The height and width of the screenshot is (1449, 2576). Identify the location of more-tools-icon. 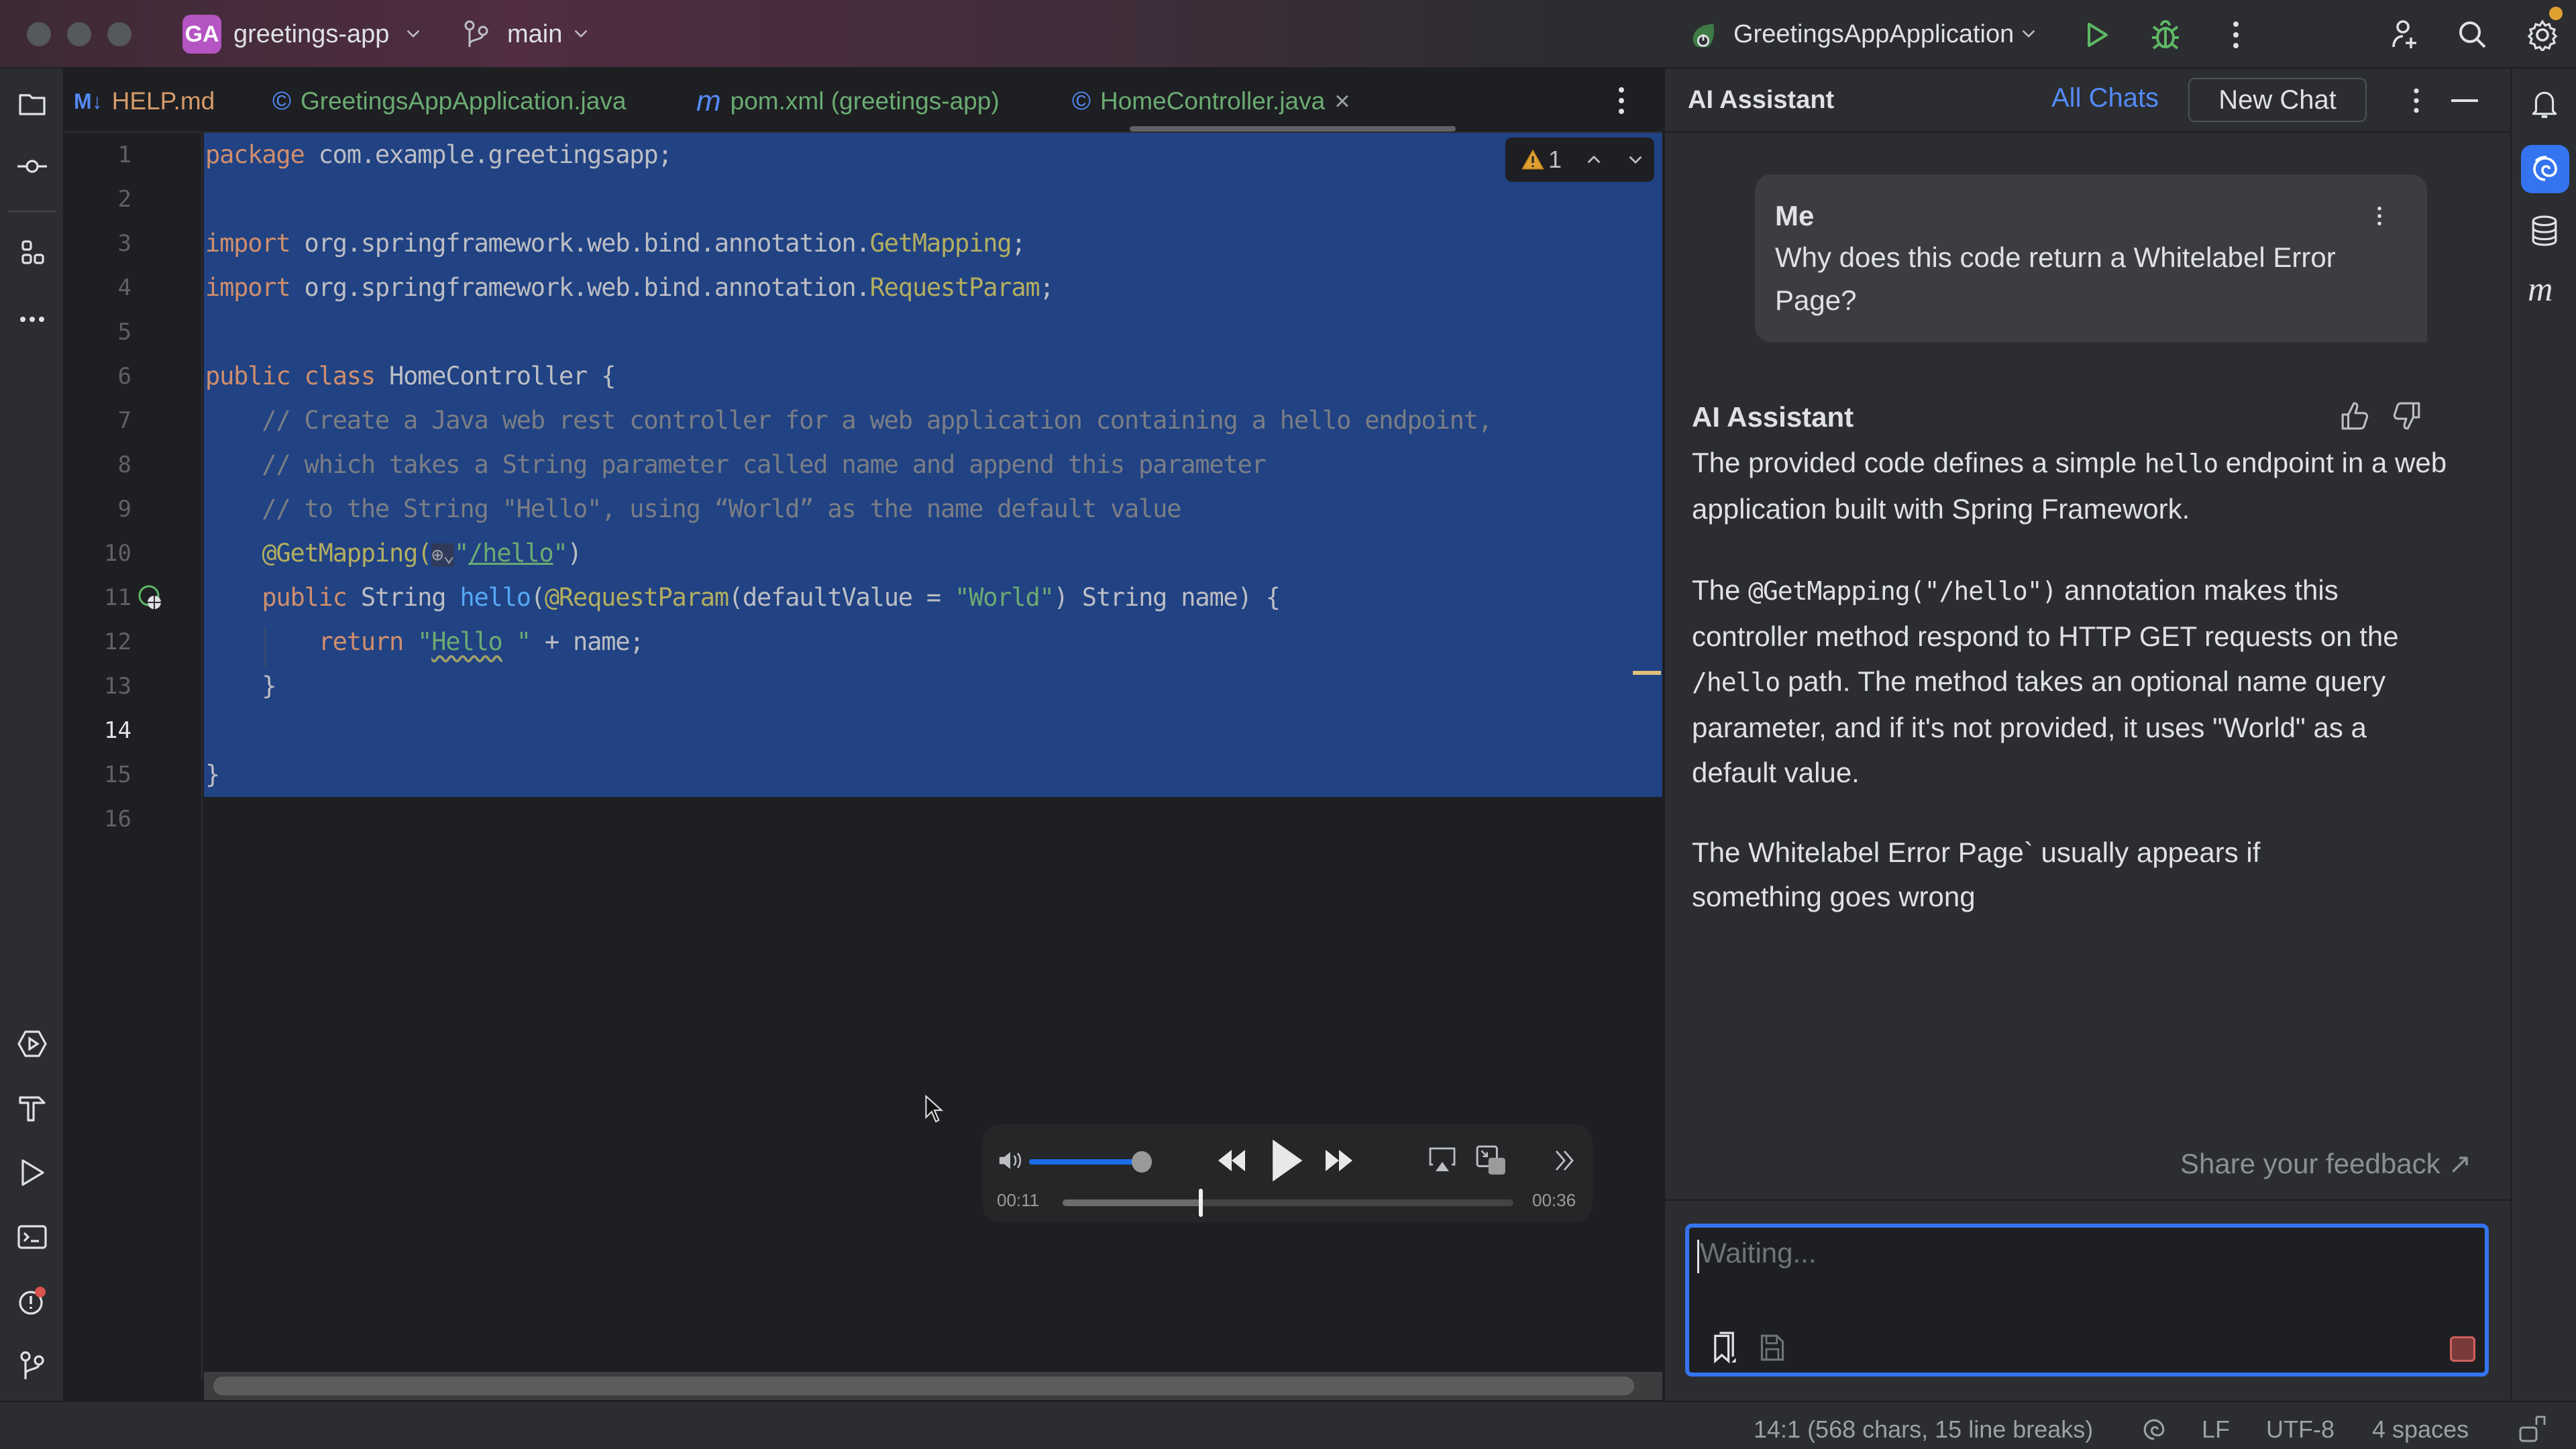
(32, 319).